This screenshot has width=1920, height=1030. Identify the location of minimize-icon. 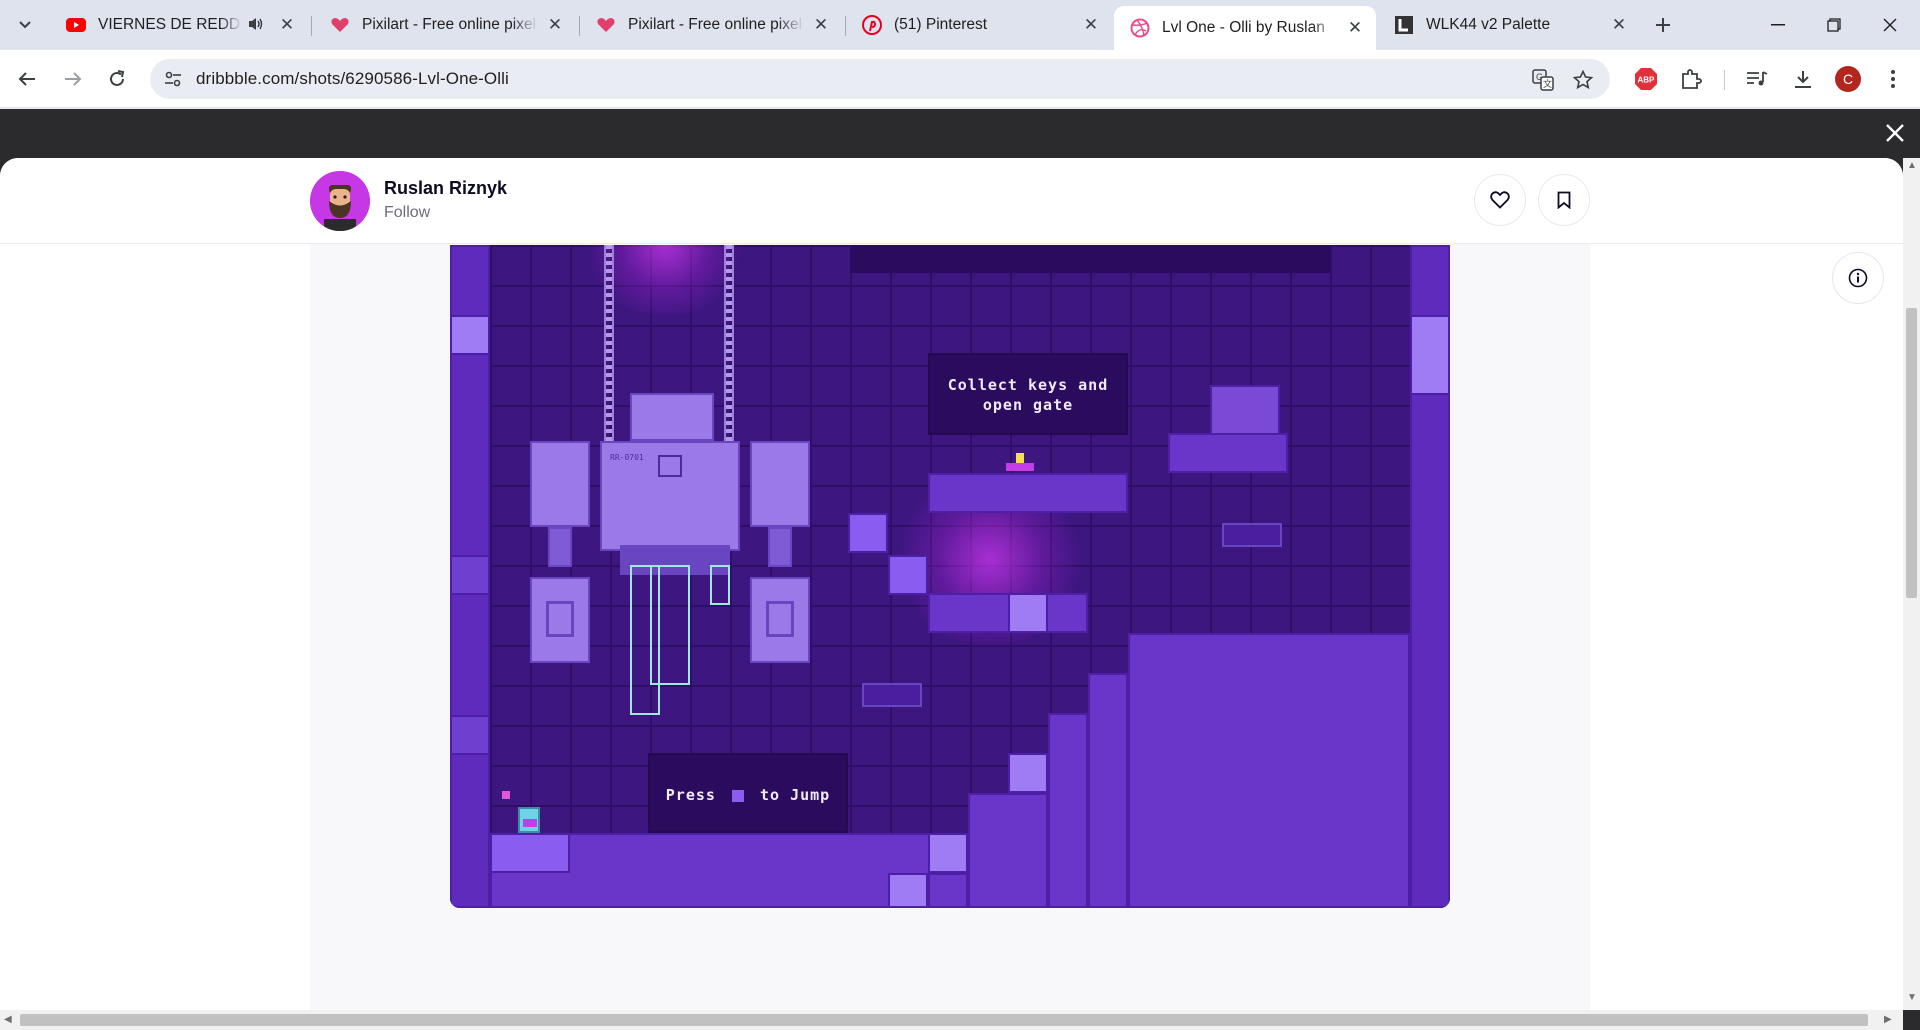
(1778, 25).